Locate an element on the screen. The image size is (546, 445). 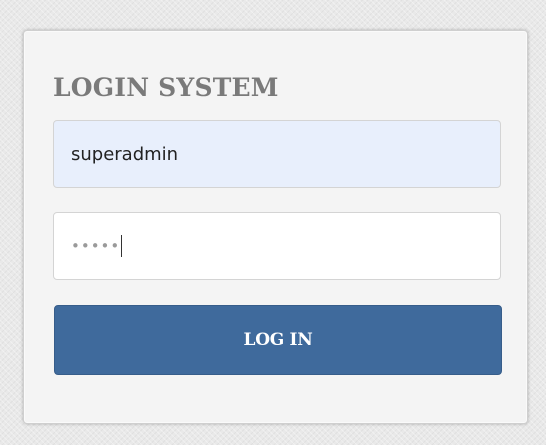
password-masked-value: ••••• is located at coordinates (96, 245).